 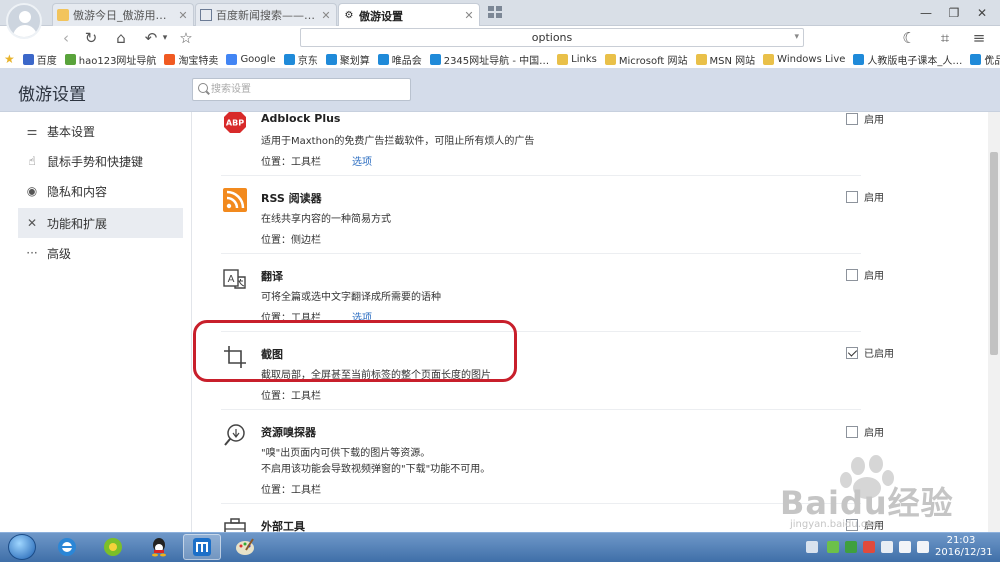 What do you see at coordinates (923, 547) in the screenshot?
I see `tray-volume-icon` at bounding box center [923, 547].